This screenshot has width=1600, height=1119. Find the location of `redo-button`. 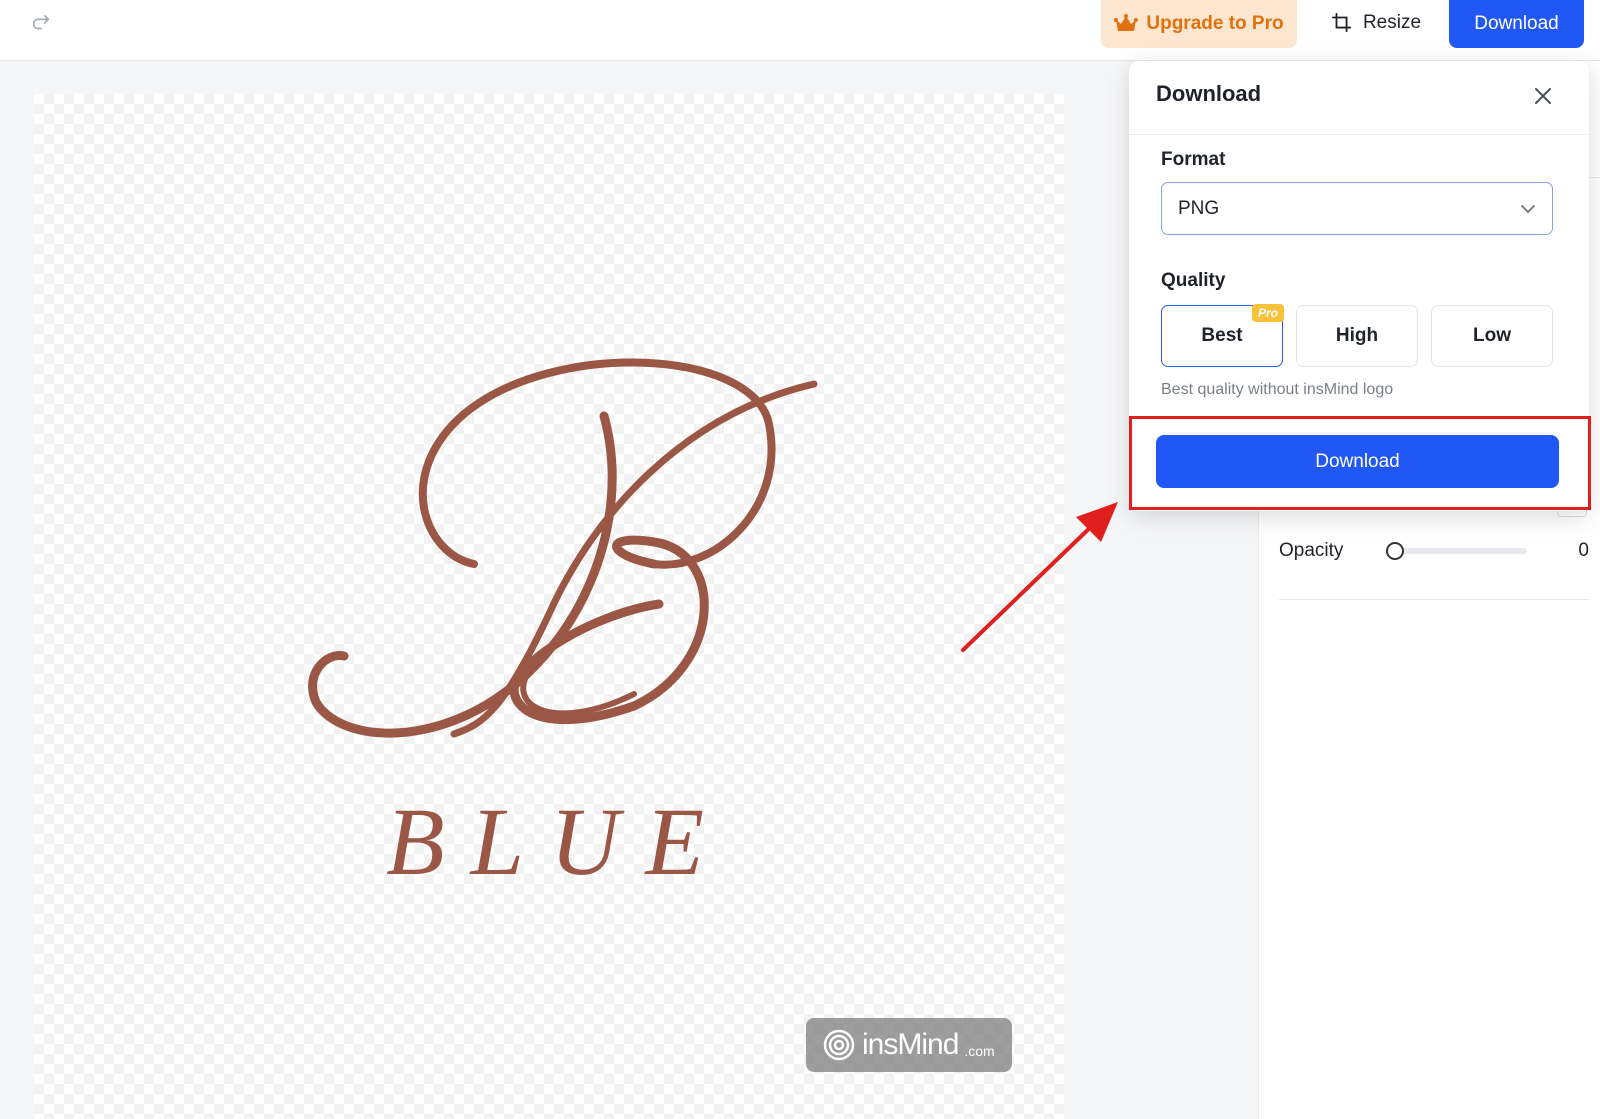

redo-button is located at coordinates (41, 23).